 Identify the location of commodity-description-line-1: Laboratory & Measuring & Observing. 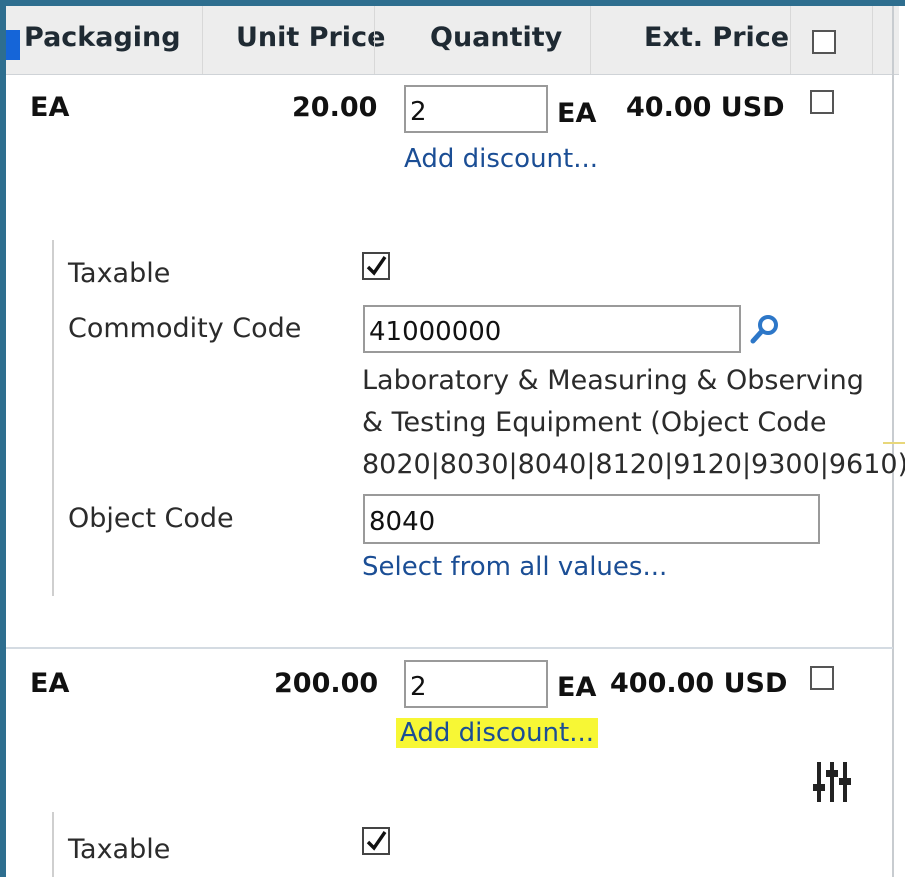
(613, 380).